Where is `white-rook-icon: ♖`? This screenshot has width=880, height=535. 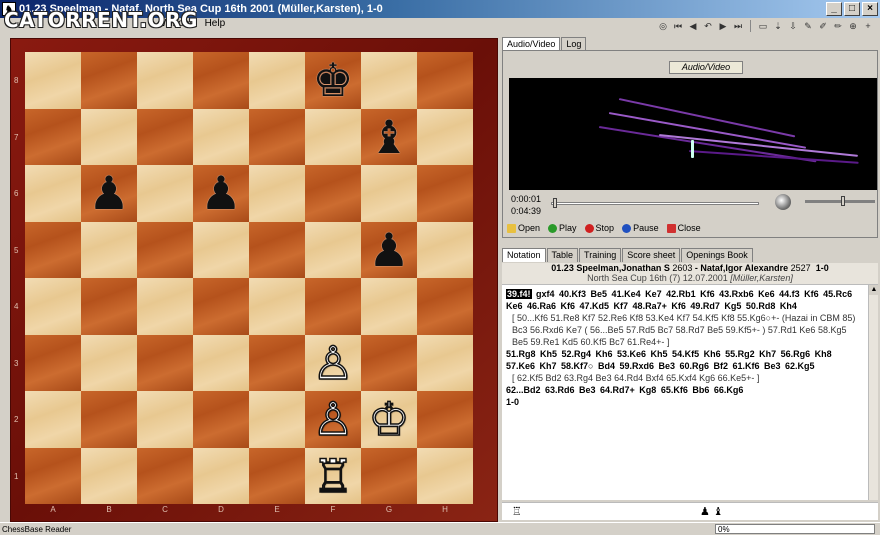 white-rook-icon: ♖ is located at coordinates (333, 476).